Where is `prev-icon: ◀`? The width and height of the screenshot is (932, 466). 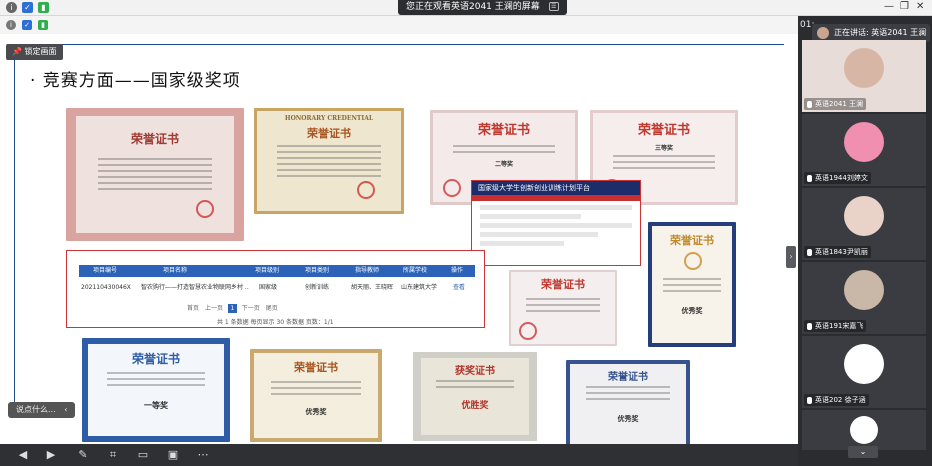
prev-icon: ◀ is located at coordinates (23, 455).